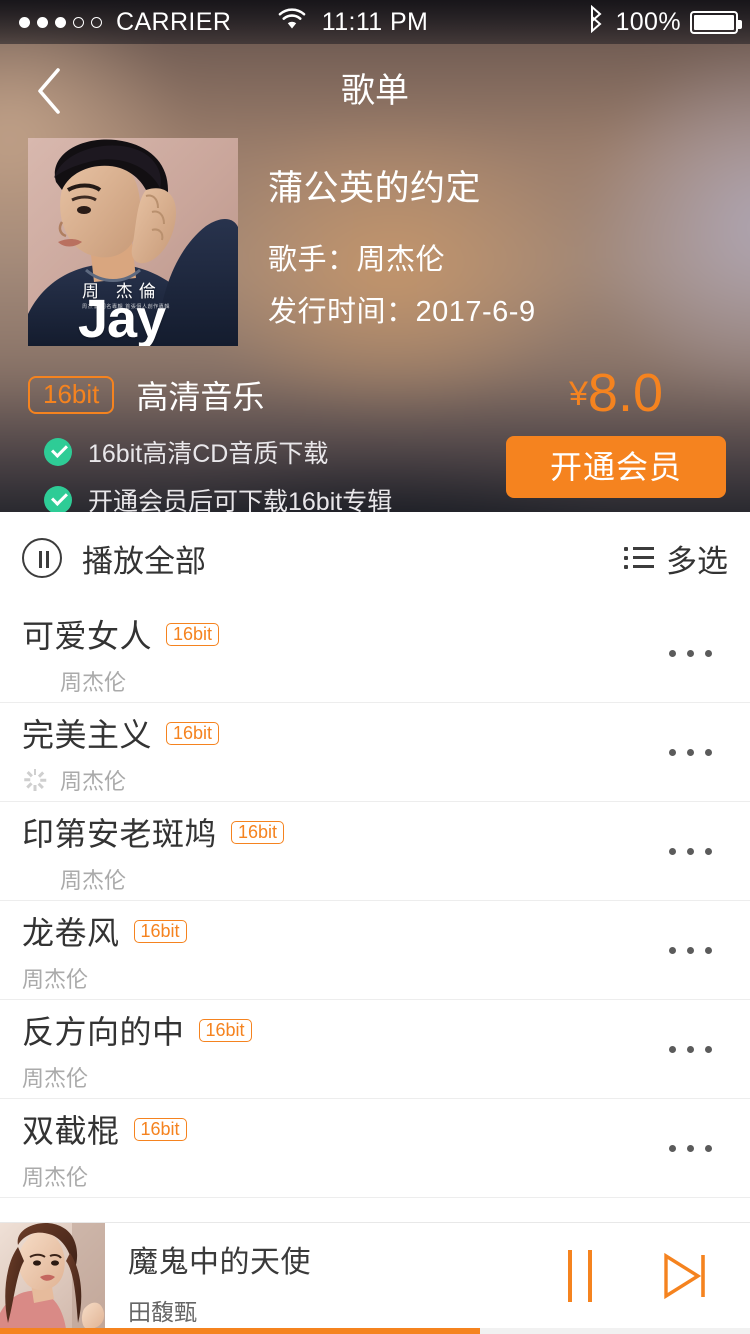 The image size is (750, 1334). What do you see at coordinates (144, 561) in the screenshot?
I see `play-all-label: 播放全部` at bounding box center [144, 561].